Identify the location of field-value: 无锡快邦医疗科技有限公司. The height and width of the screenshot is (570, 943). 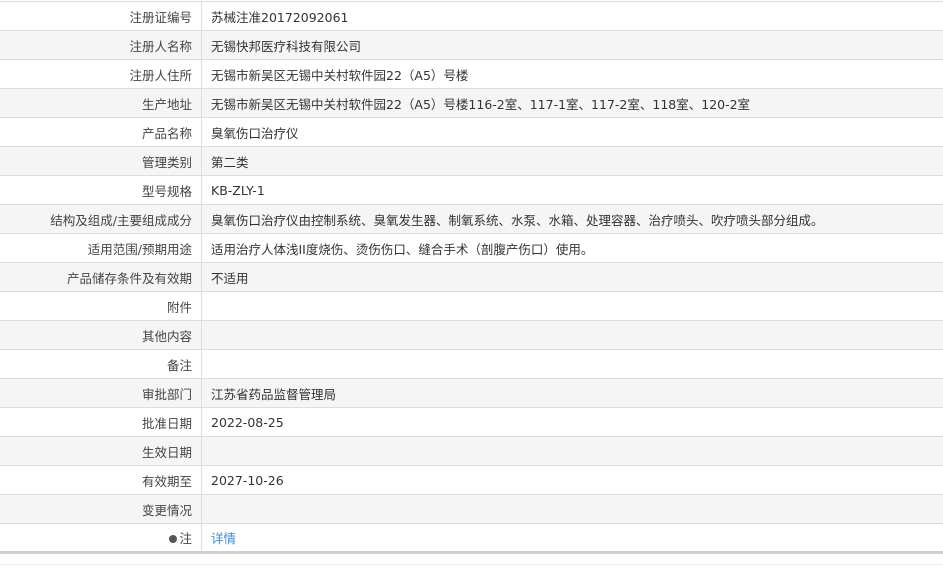
(572, 45).